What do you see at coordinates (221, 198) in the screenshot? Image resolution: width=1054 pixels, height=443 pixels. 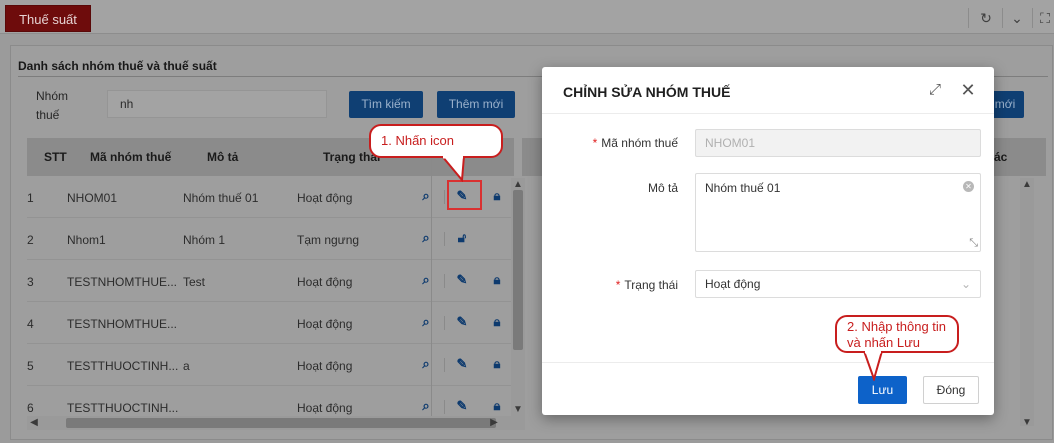 I see `cell-desc: Nhóm thuế 01` at bounding box center [221, 198].